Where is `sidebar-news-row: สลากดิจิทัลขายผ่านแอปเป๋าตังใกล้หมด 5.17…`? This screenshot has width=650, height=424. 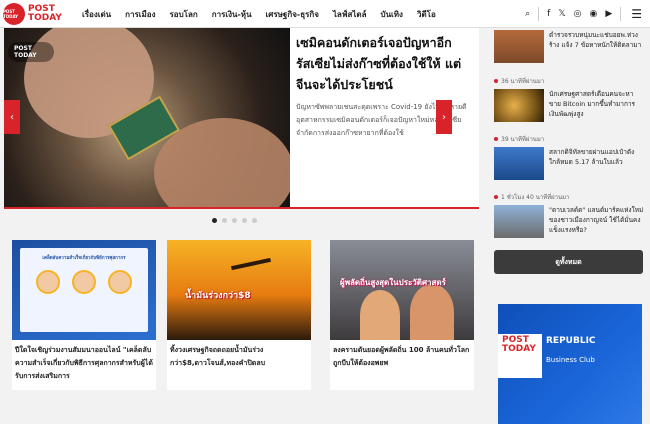 sidebar-news-row: สลากดิจิทัลขายผ่านแอปเป๋าตังใกล้หมด 5.17… is located at coordinates (569, 163).